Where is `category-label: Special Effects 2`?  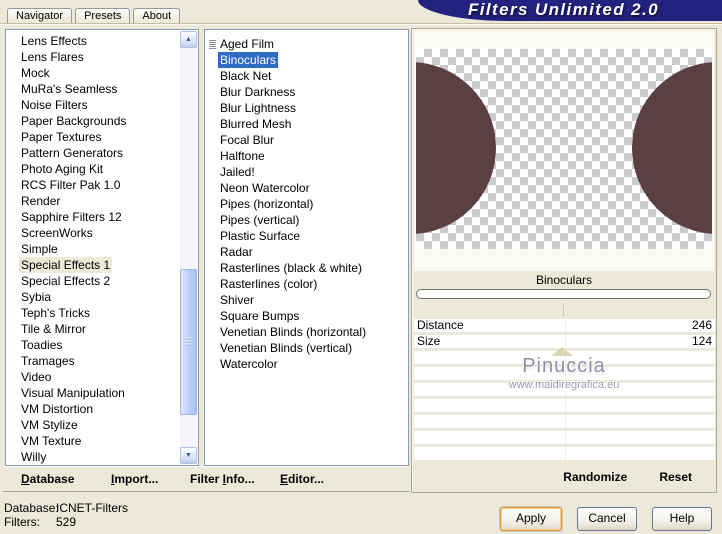
category-label: Special Effects 2 is located at coordinates (66, 281).